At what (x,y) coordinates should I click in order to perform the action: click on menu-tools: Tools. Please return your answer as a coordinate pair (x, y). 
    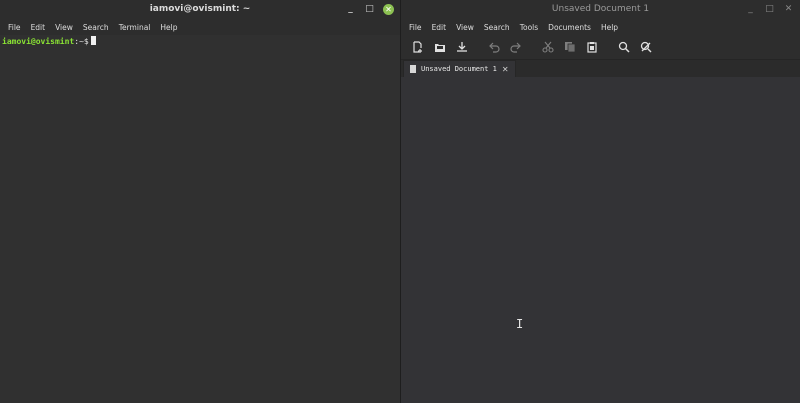
    Looking at the image, I should click on (529, 27).